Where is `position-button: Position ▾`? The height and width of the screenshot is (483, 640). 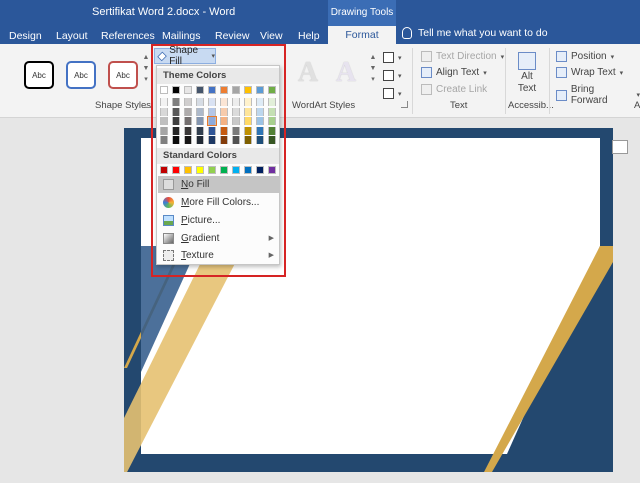 position-button: Position ▾ is located at coordinates (585, 56).